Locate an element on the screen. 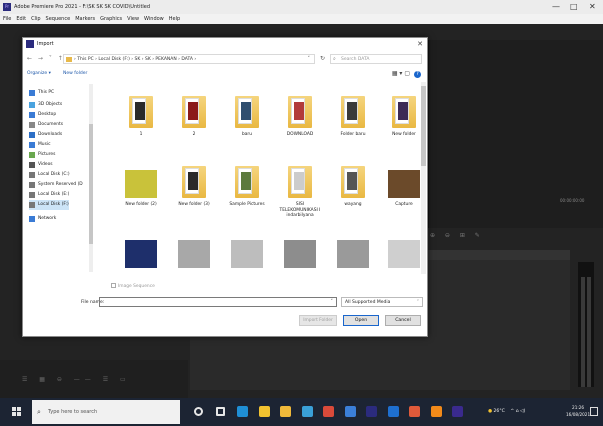 The height and width of the screenshot is (426, 603). nav-item: Local Disk (F:) is located at coordinates (49, 205).